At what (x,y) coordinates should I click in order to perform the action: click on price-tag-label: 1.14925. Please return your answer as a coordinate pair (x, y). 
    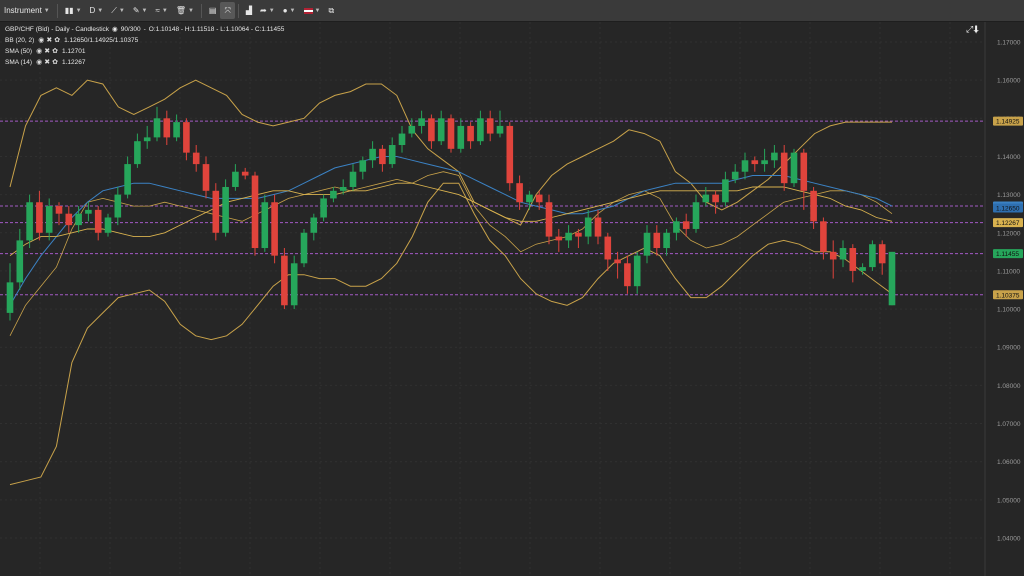
    Looking at the image, I should click on (1008, 122).